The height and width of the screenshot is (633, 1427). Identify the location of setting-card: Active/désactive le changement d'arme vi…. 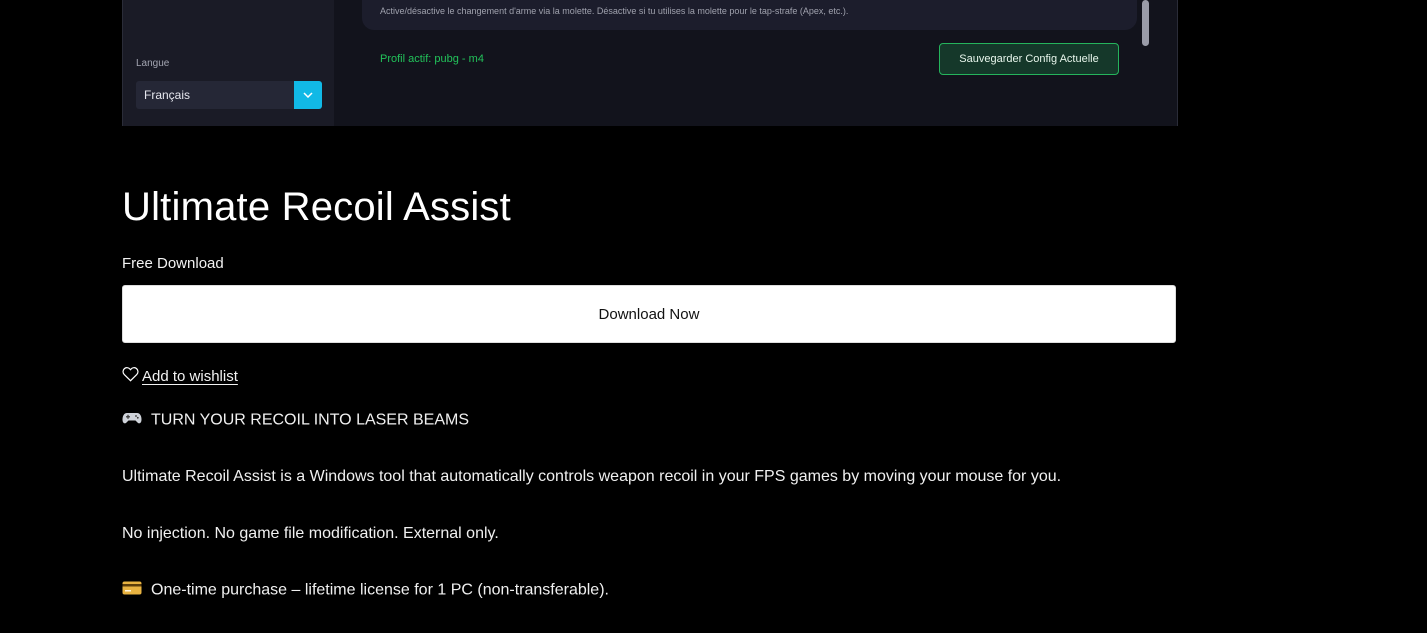
(749, 15).